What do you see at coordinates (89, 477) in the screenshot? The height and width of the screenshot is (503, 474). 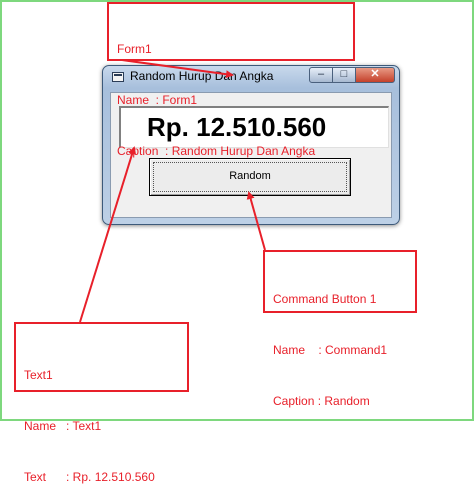 I see `callout-line: Text : Rp. 12.510.560` at bounding box center [89, 477].